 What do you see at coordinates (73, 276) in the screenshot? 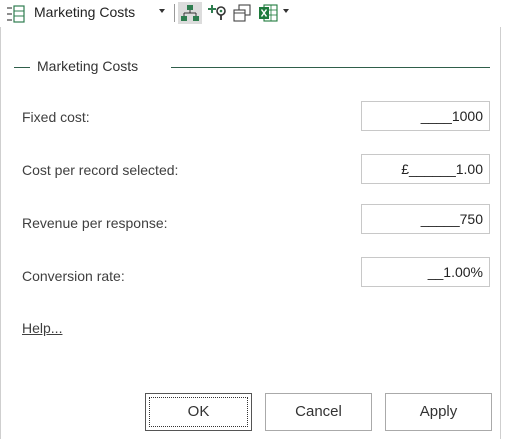
I see `conversion-rate-label: Conversion rate:` at bounding box center [73, 276].